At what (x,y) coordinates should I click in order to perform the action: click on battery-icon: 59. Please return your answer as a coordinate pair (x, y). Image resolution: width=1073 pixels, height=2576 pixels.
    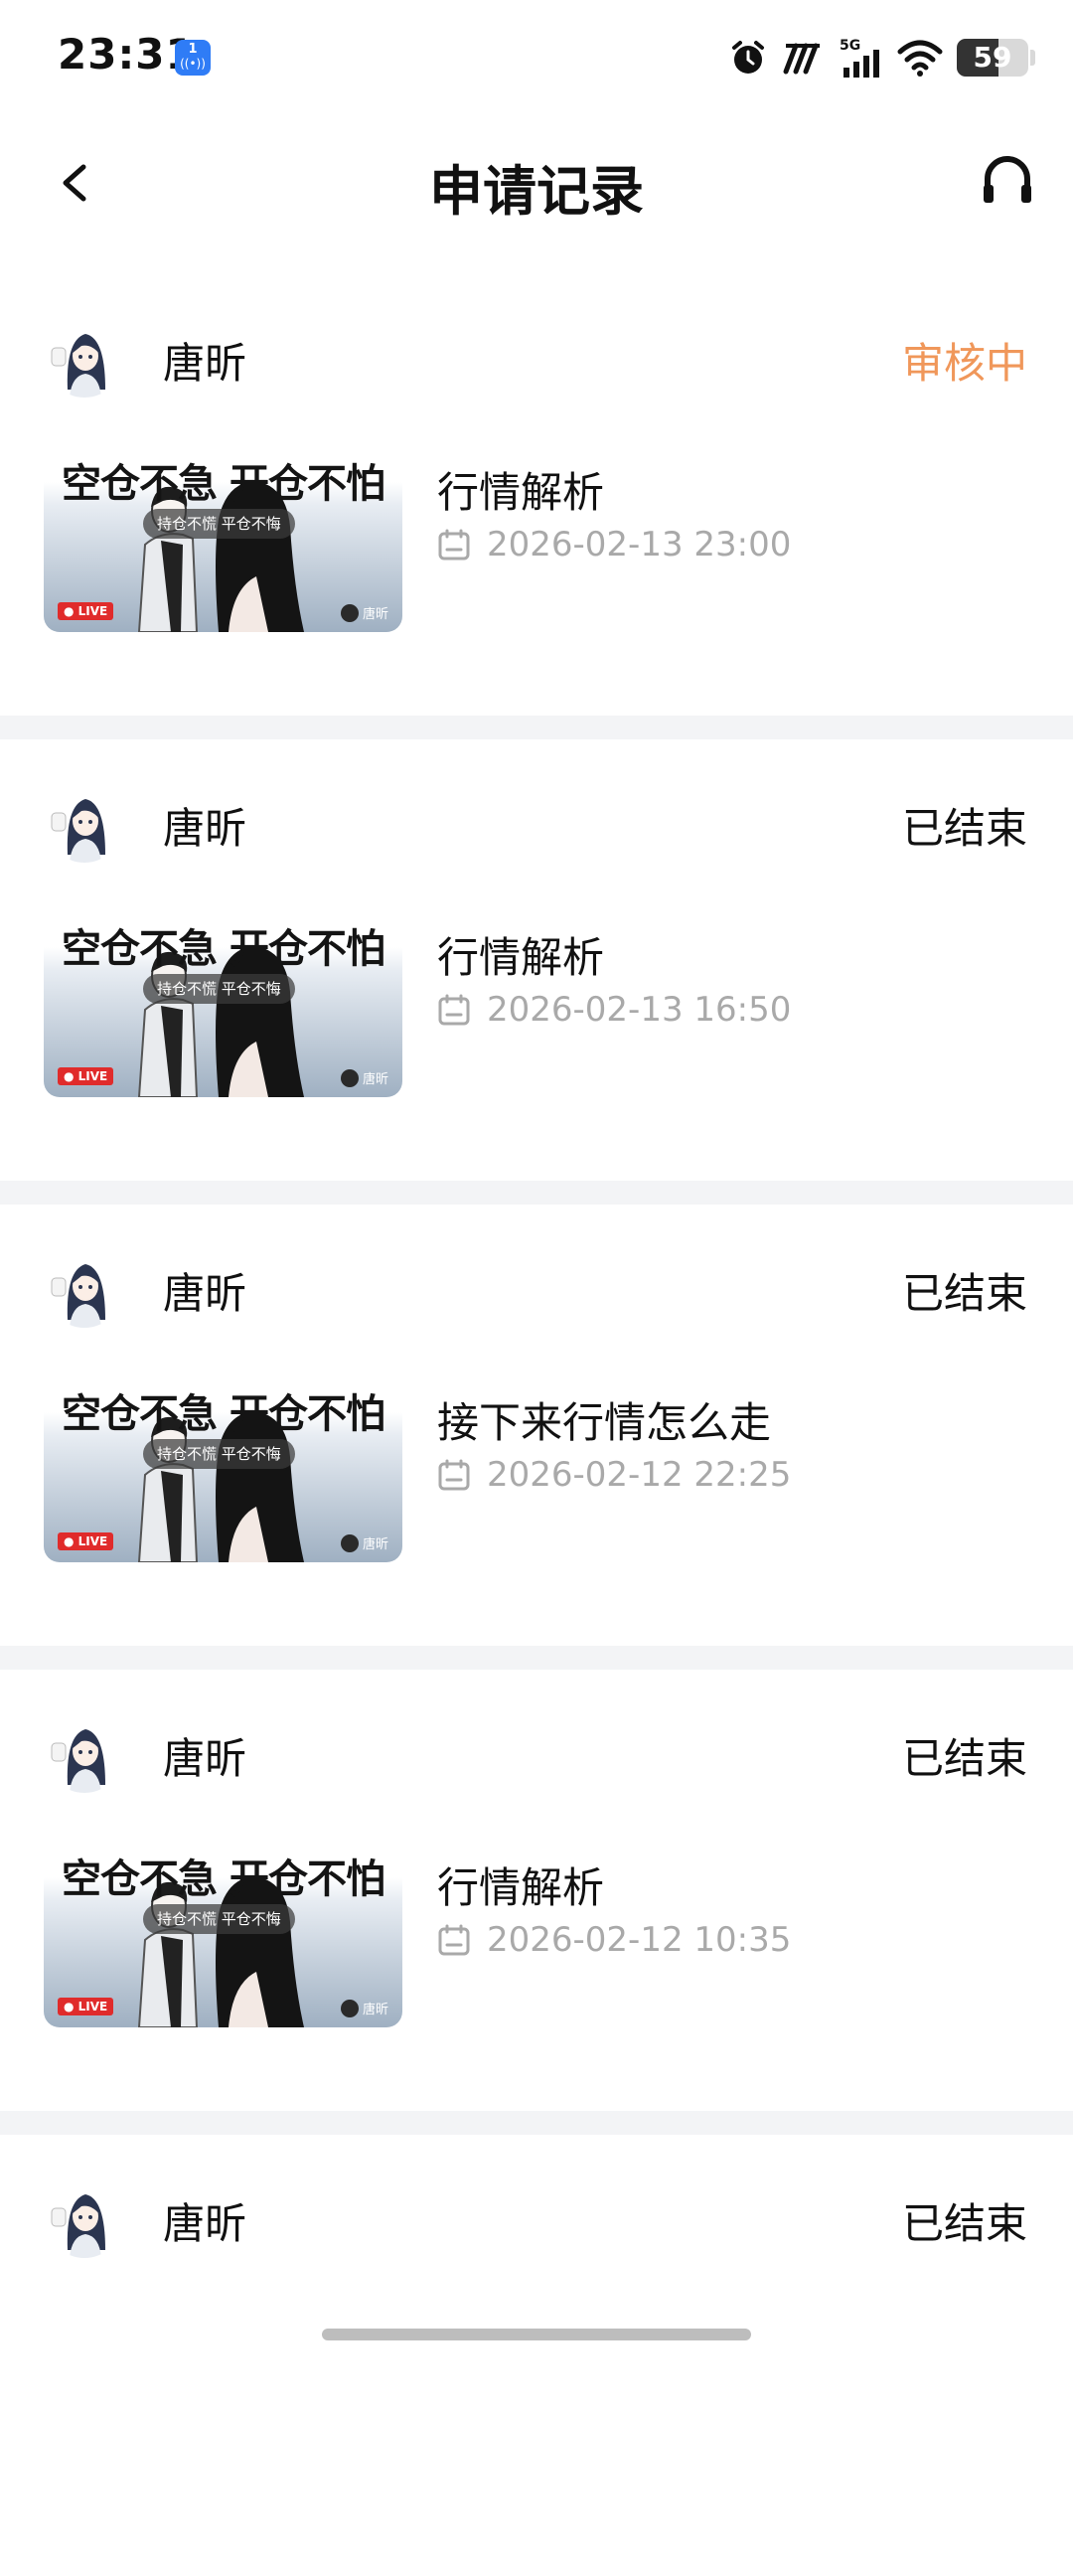
    Looking at the image, I should click on (992, 58).